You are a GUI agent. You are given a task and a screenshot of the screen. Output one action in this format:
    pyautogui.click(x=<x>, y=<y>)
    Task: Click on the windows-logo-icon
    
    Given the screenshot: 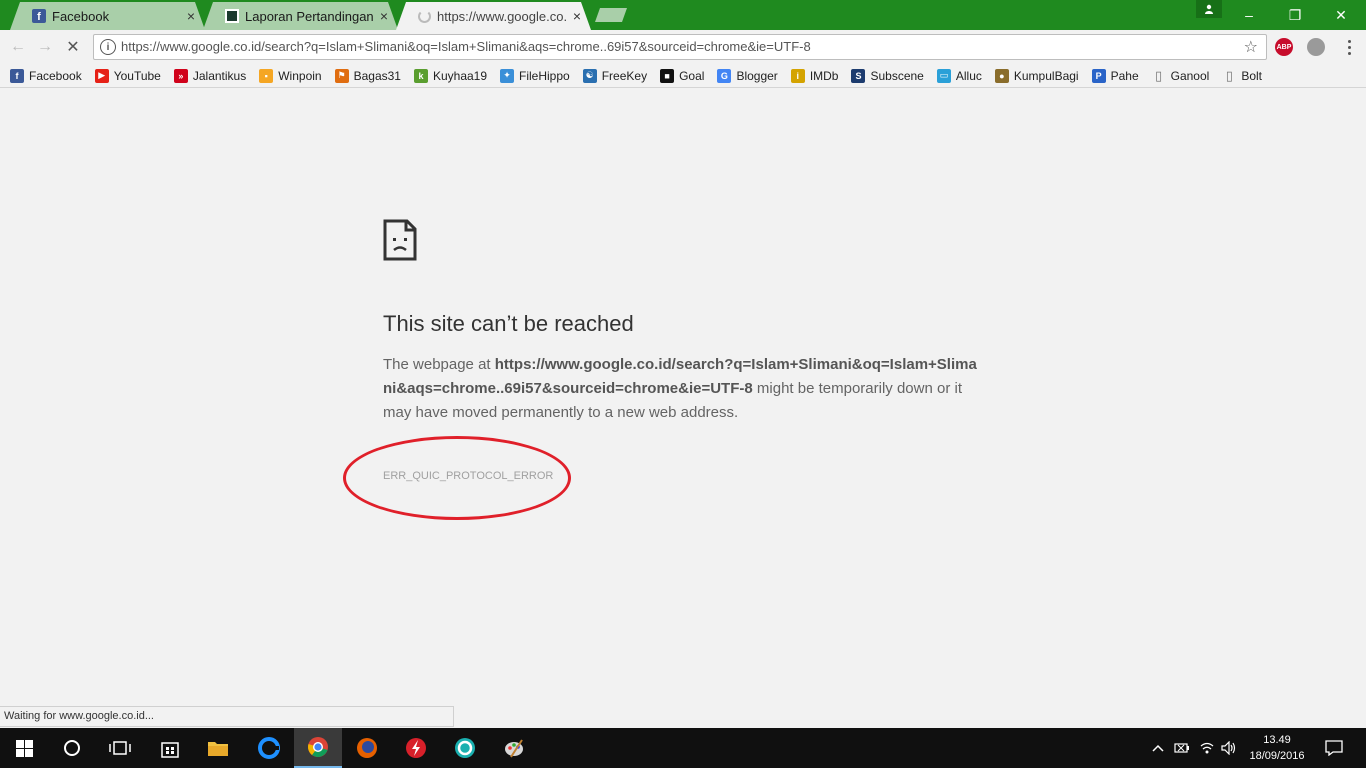 What is the action you would take?
    pyautogui.click(x=24, y=748)
    